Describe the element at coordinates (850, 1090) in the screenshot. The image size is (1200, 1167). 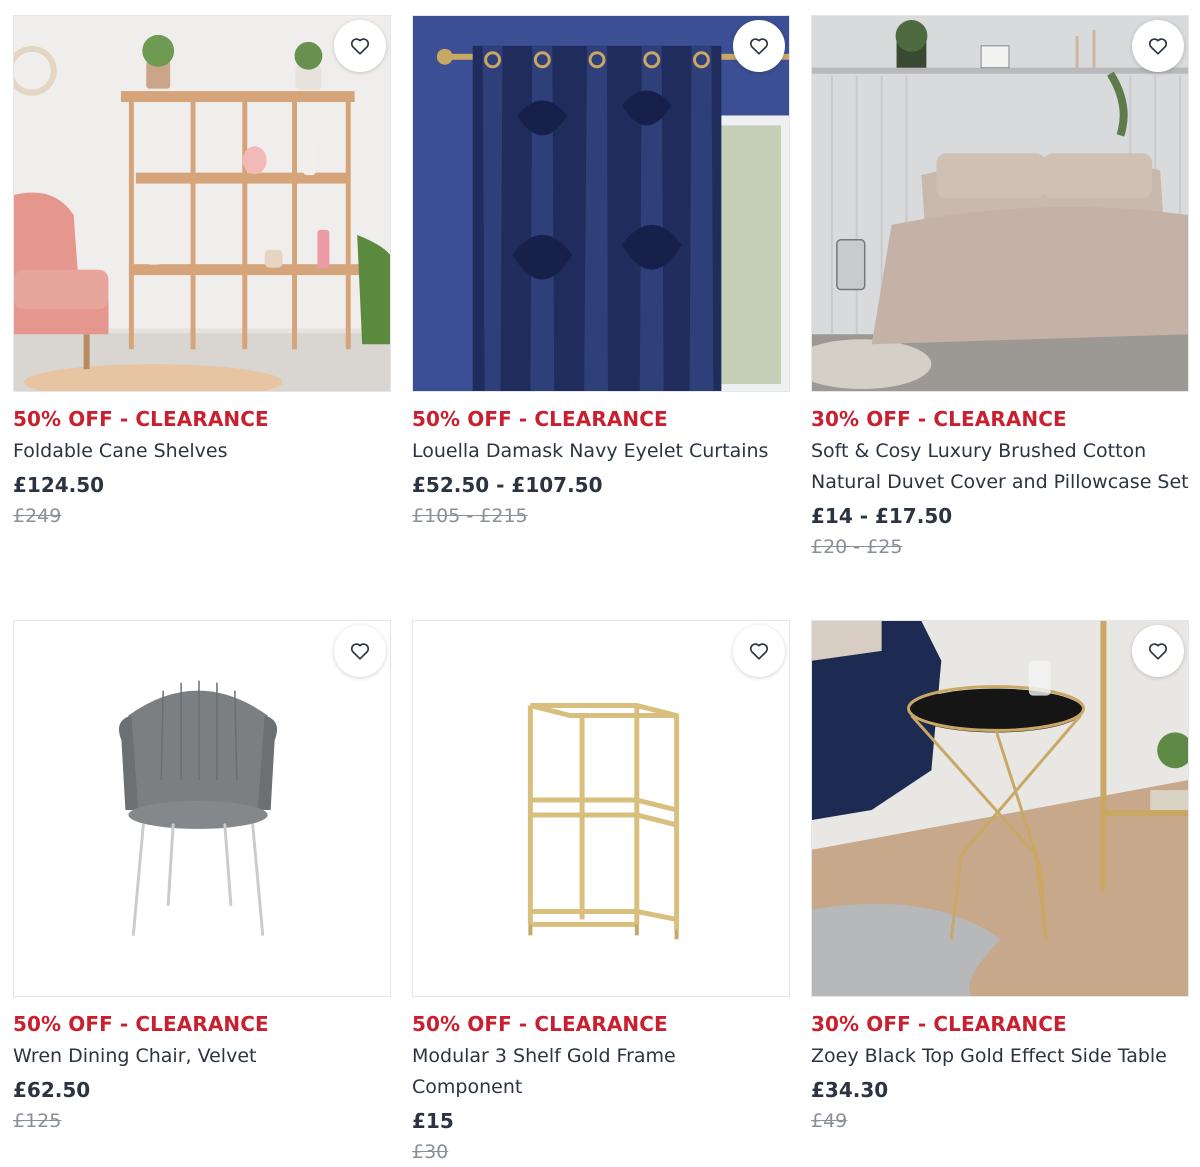
I see `sale-price: £34.30` at that location.